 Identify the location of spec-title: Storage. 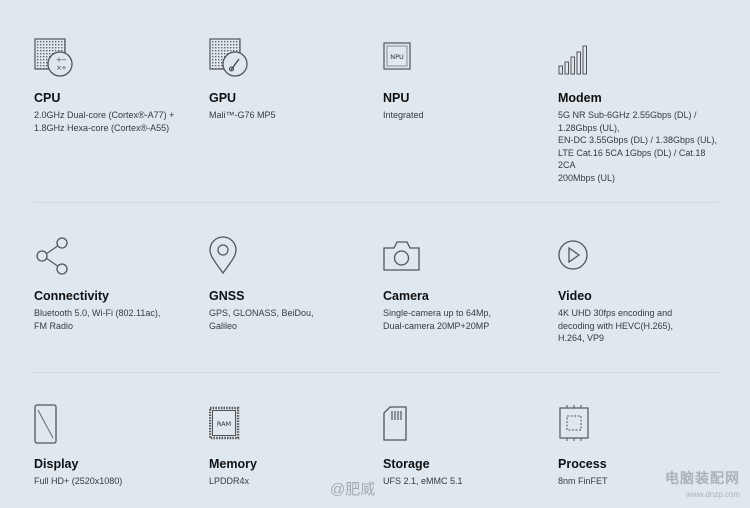
(406, 464).